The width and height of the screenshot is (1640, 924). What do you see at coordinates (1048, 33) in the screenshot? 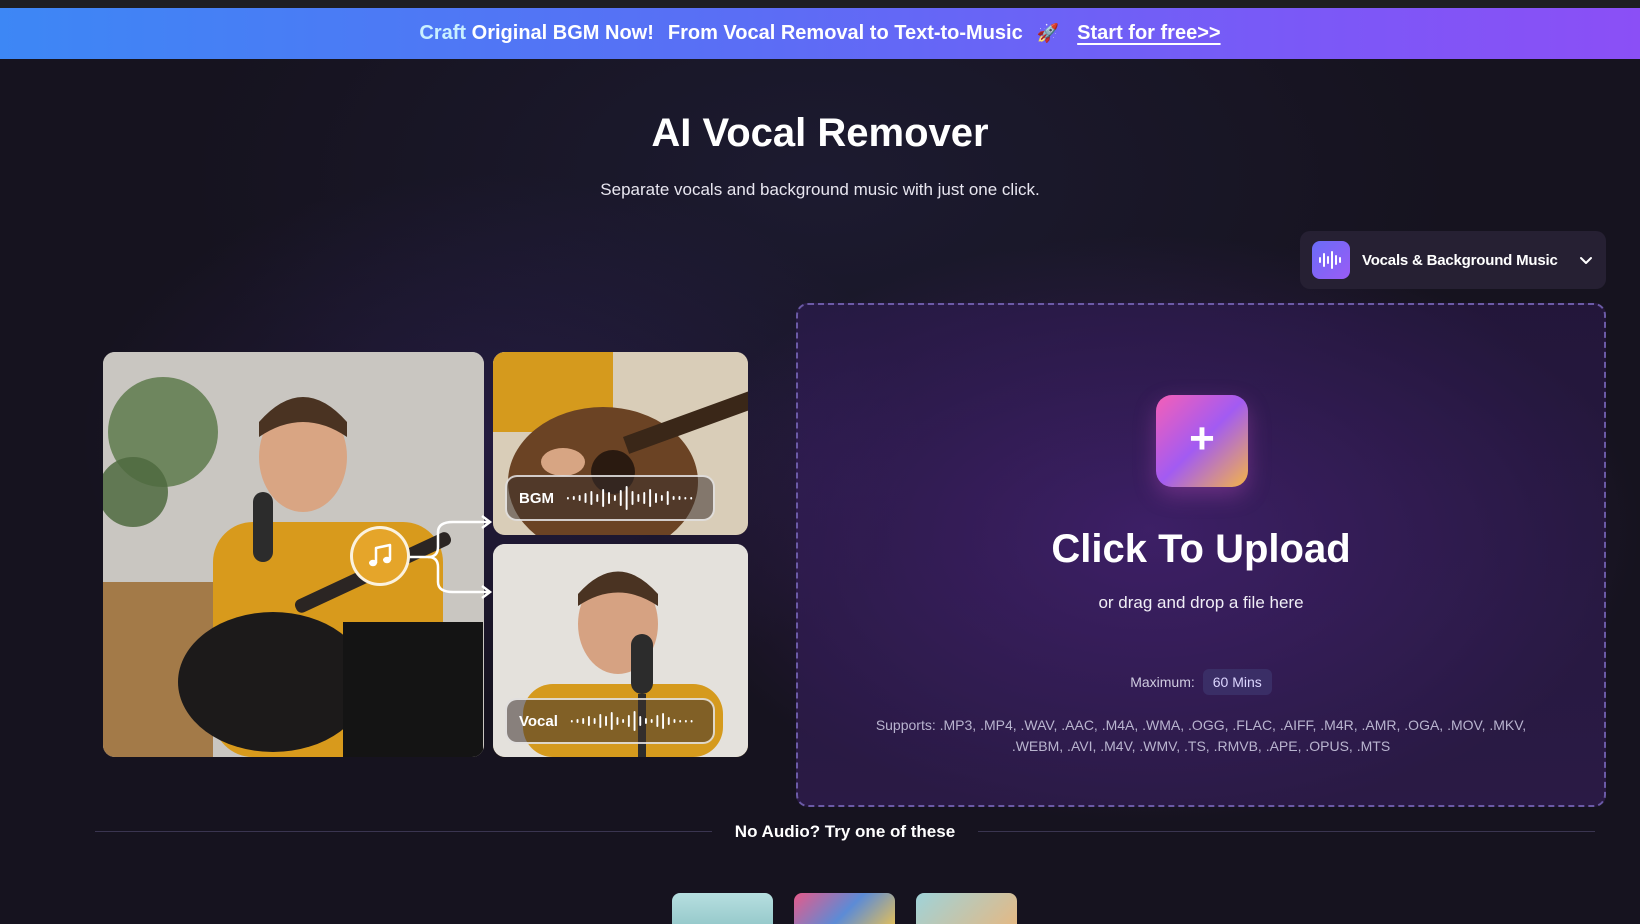
I see `rocket-icon: 🚀` at bounding box center [1048, 33].